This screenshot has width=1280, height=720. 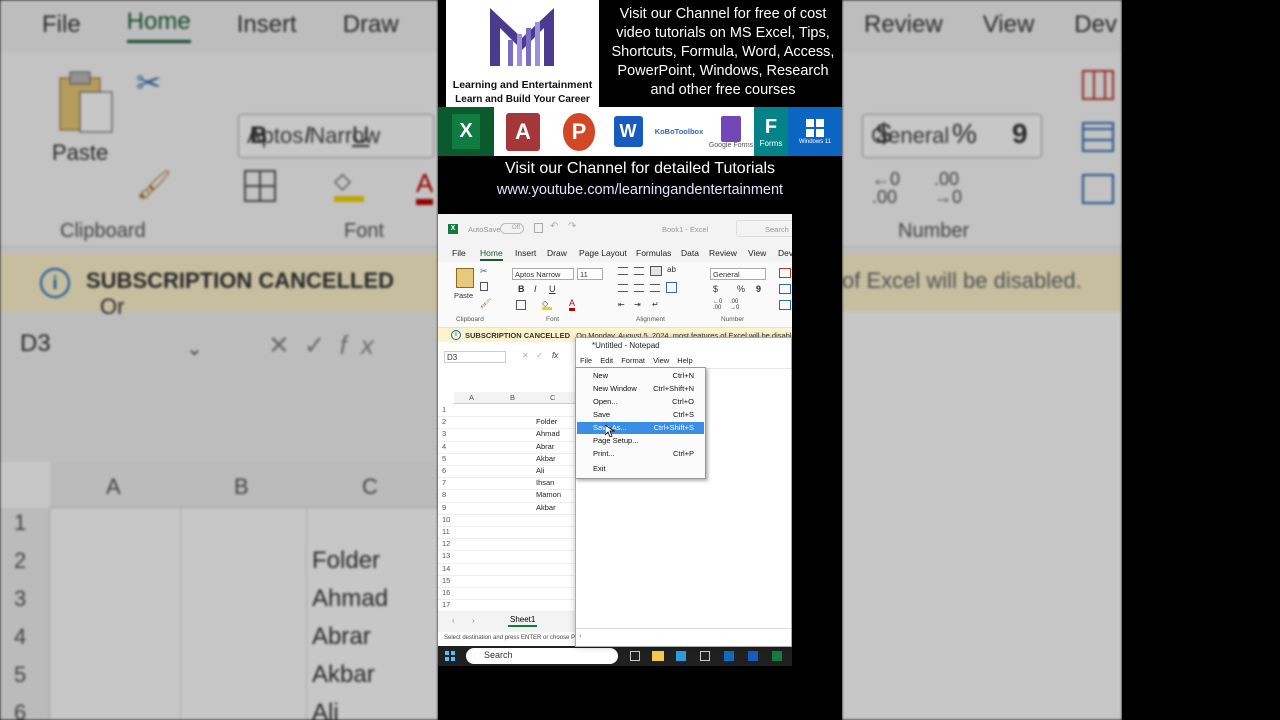 What do you see at coordinates (555, 355) in the screenshot?
I see `fx-icon: fx` at bounding box center [555, 355].